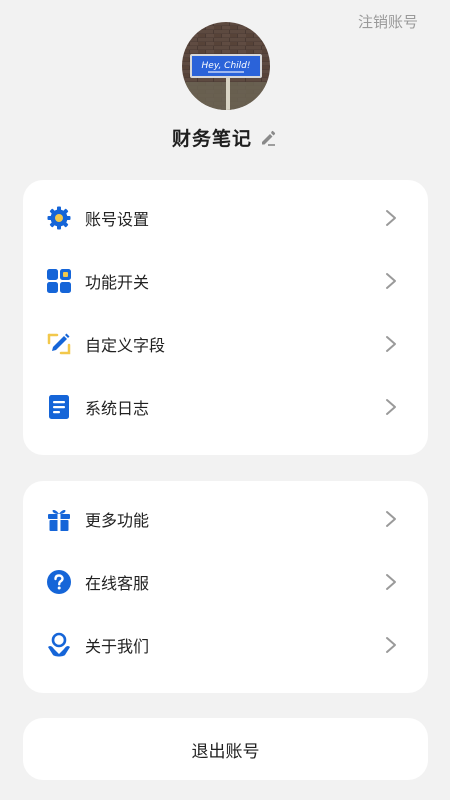  Describe the element at coordinates (225, 280) in the screenshot. I see `menu-item-feature-switches: 功能开关` at that location.